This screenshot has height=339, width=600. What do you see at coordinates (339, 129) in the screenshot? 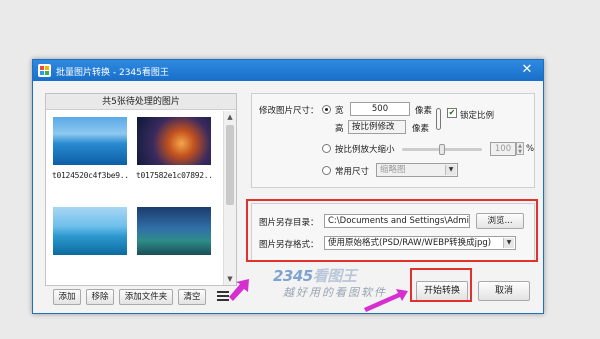
I see `height-label: 高` at bounding box center [339, 129].